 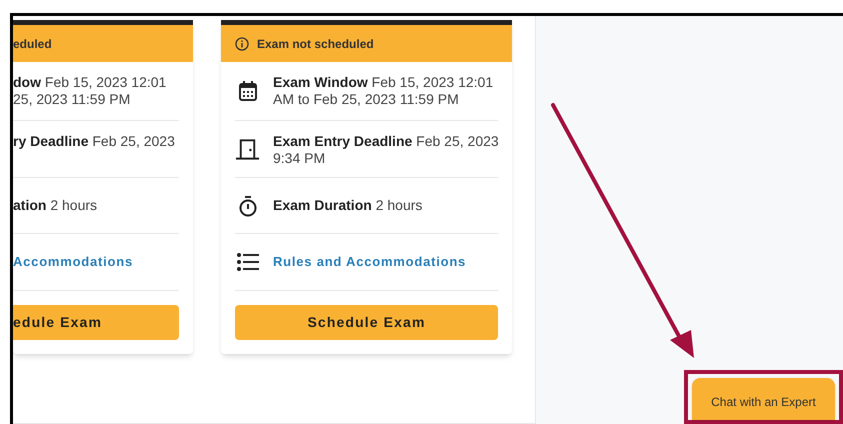 I want to click on exam-detail-text: Exam Window Feb 15, 2023 12:01 AM to Feb 25, 2023 11:59 PM, so click(x=383, y=91).